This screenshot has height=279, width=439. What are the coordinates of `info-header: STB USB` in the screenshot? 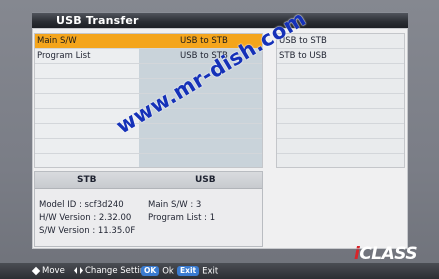 It's located at (148, 180).